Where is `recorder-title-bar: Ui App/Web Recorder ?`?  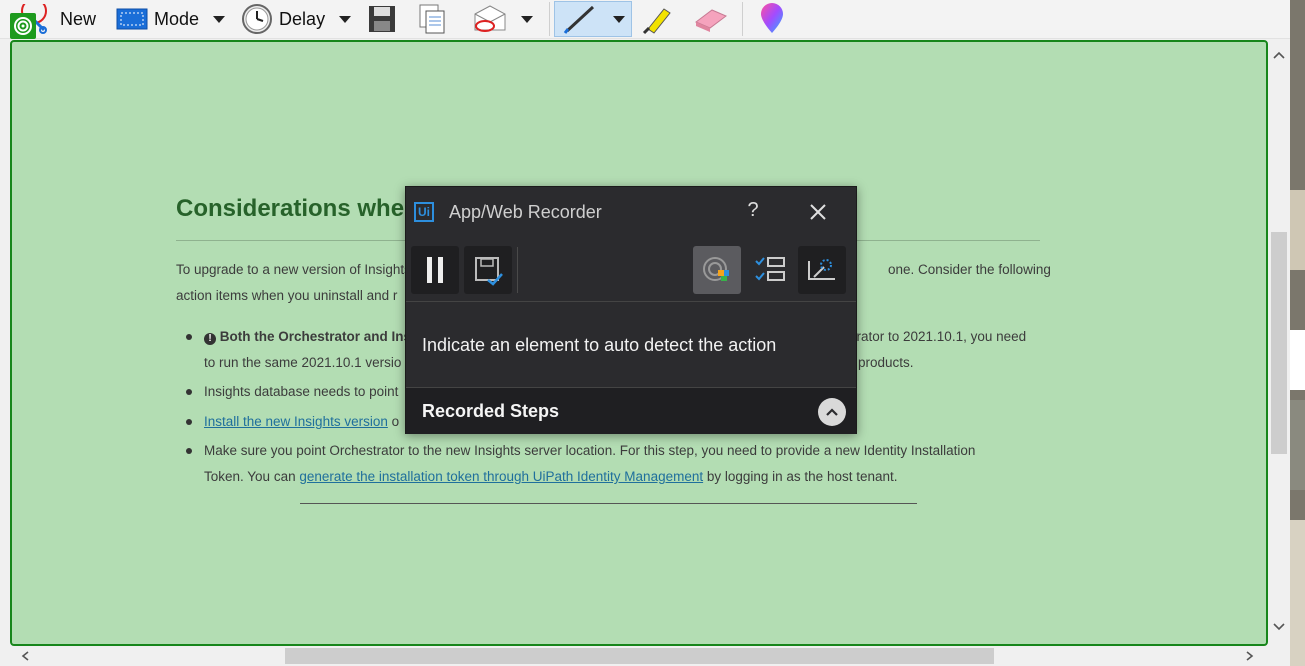 recorder-title-bar: Ui App/Web Recorder ? is located at coordinates (631, 212).